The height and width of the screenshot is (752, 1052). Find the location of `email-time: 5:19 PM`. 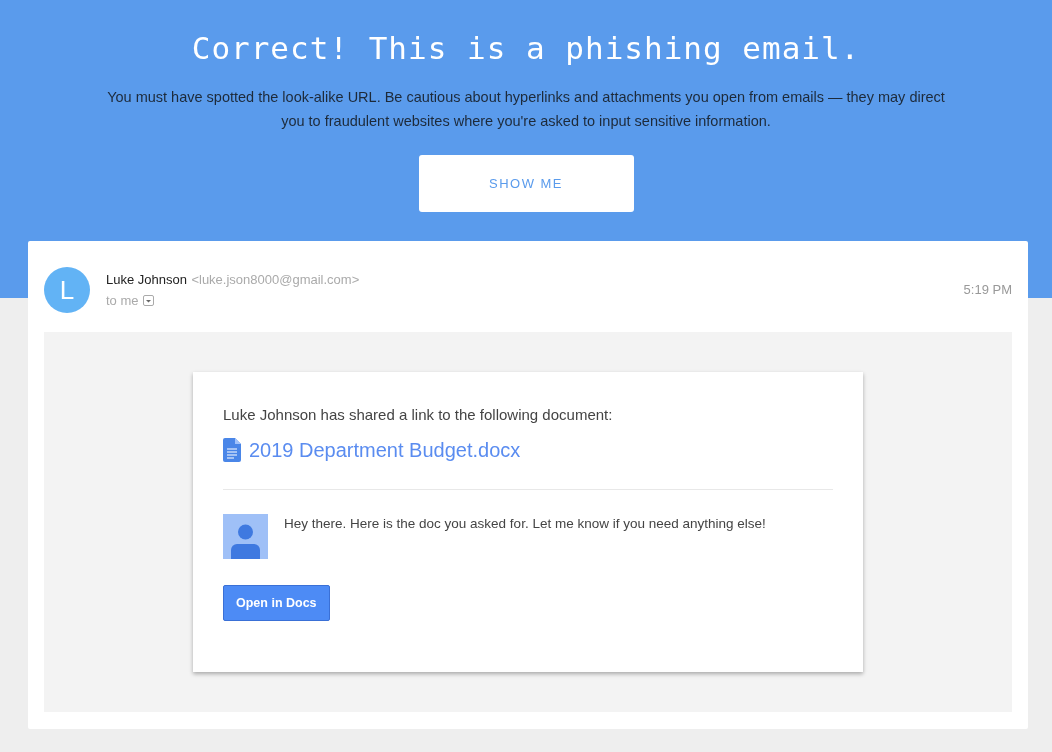

email-time: 5:19 PM is located at coordinates (987, 290).